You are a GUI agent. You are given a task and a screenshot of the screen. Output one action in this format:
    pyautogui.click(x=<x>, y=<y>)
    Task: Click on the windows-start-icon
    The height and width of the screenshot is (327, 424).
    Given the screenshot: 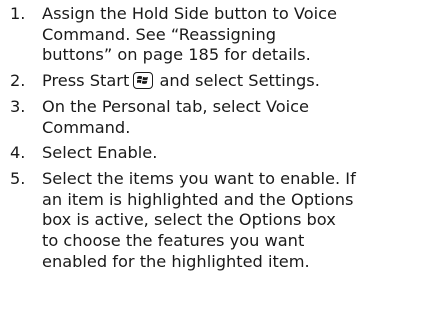 What is the action you would take?
    pyautogui.click(x=143, y=81)
    